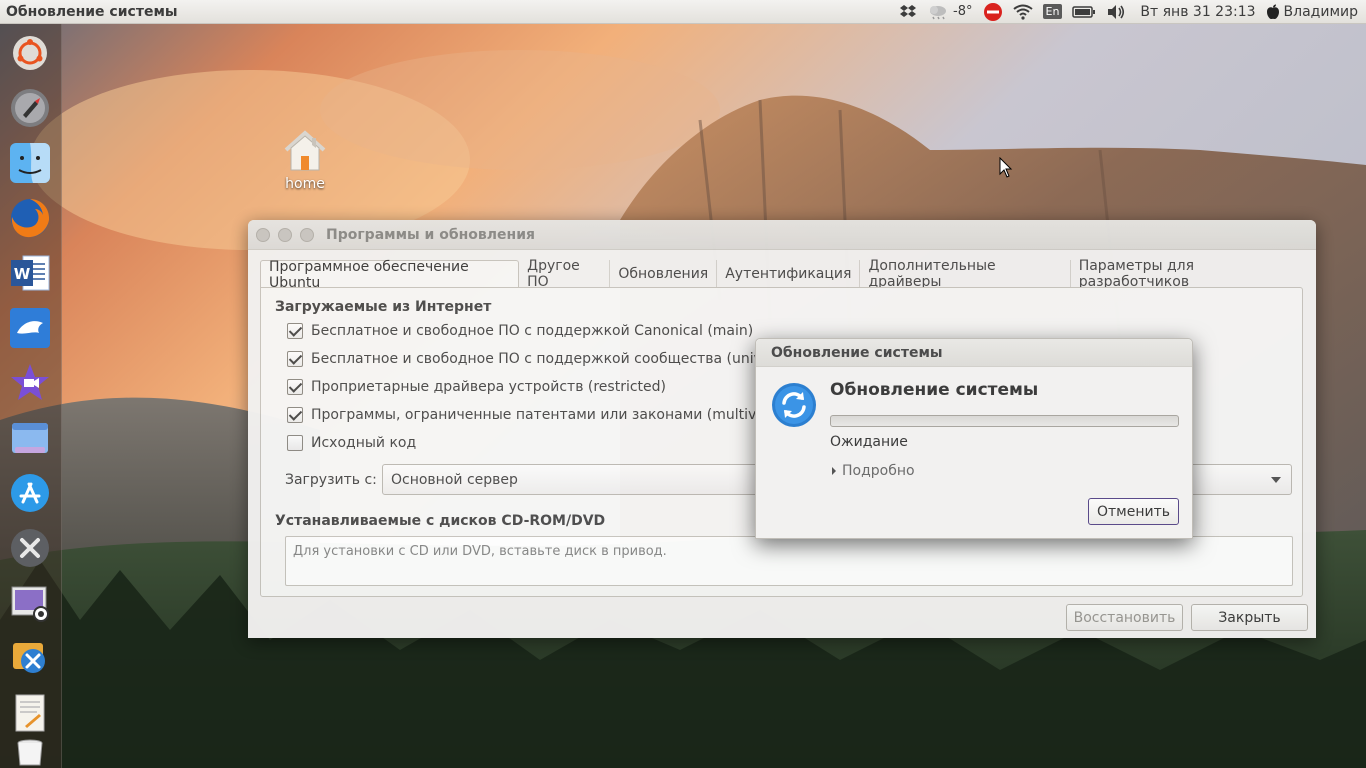  Describe the element at coordinates (789, 274) in the screenshot. I see `tab-authentication: Аутентификация` at that location.